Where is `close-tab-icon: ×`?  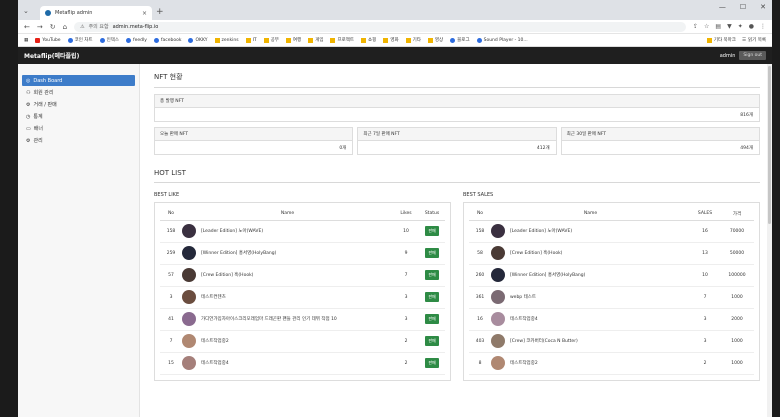
close-tab-icon: × is located at coordinates (144, 13).